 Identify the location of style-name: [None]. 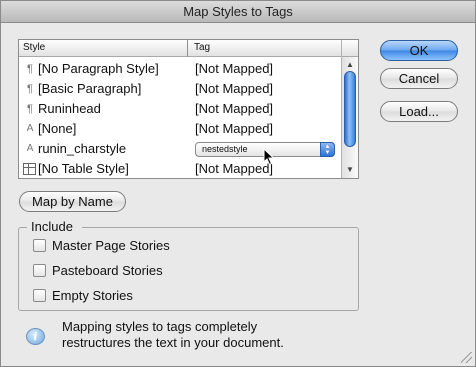
(57, 128).